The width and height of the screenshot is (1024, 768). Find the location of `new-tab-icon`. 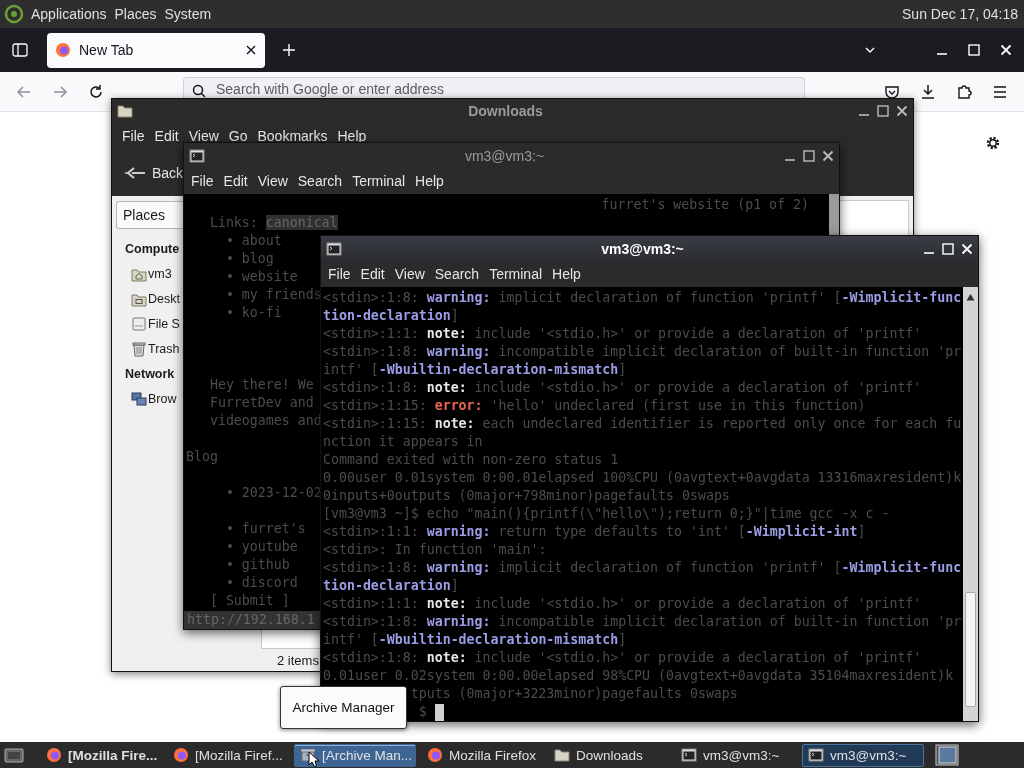

new-tab-icon is located at coordinates (289, 50).